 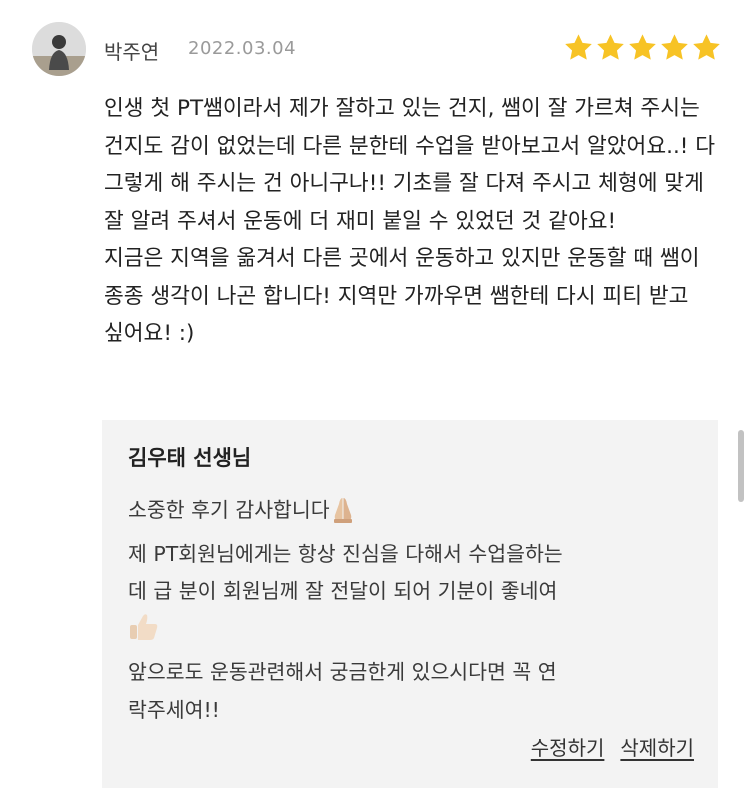 What do you see at coordinates (612, 746) in the screenshot?
I see `reply-actions: 수정하기 삭제하기` at bounding box center [612, 746].